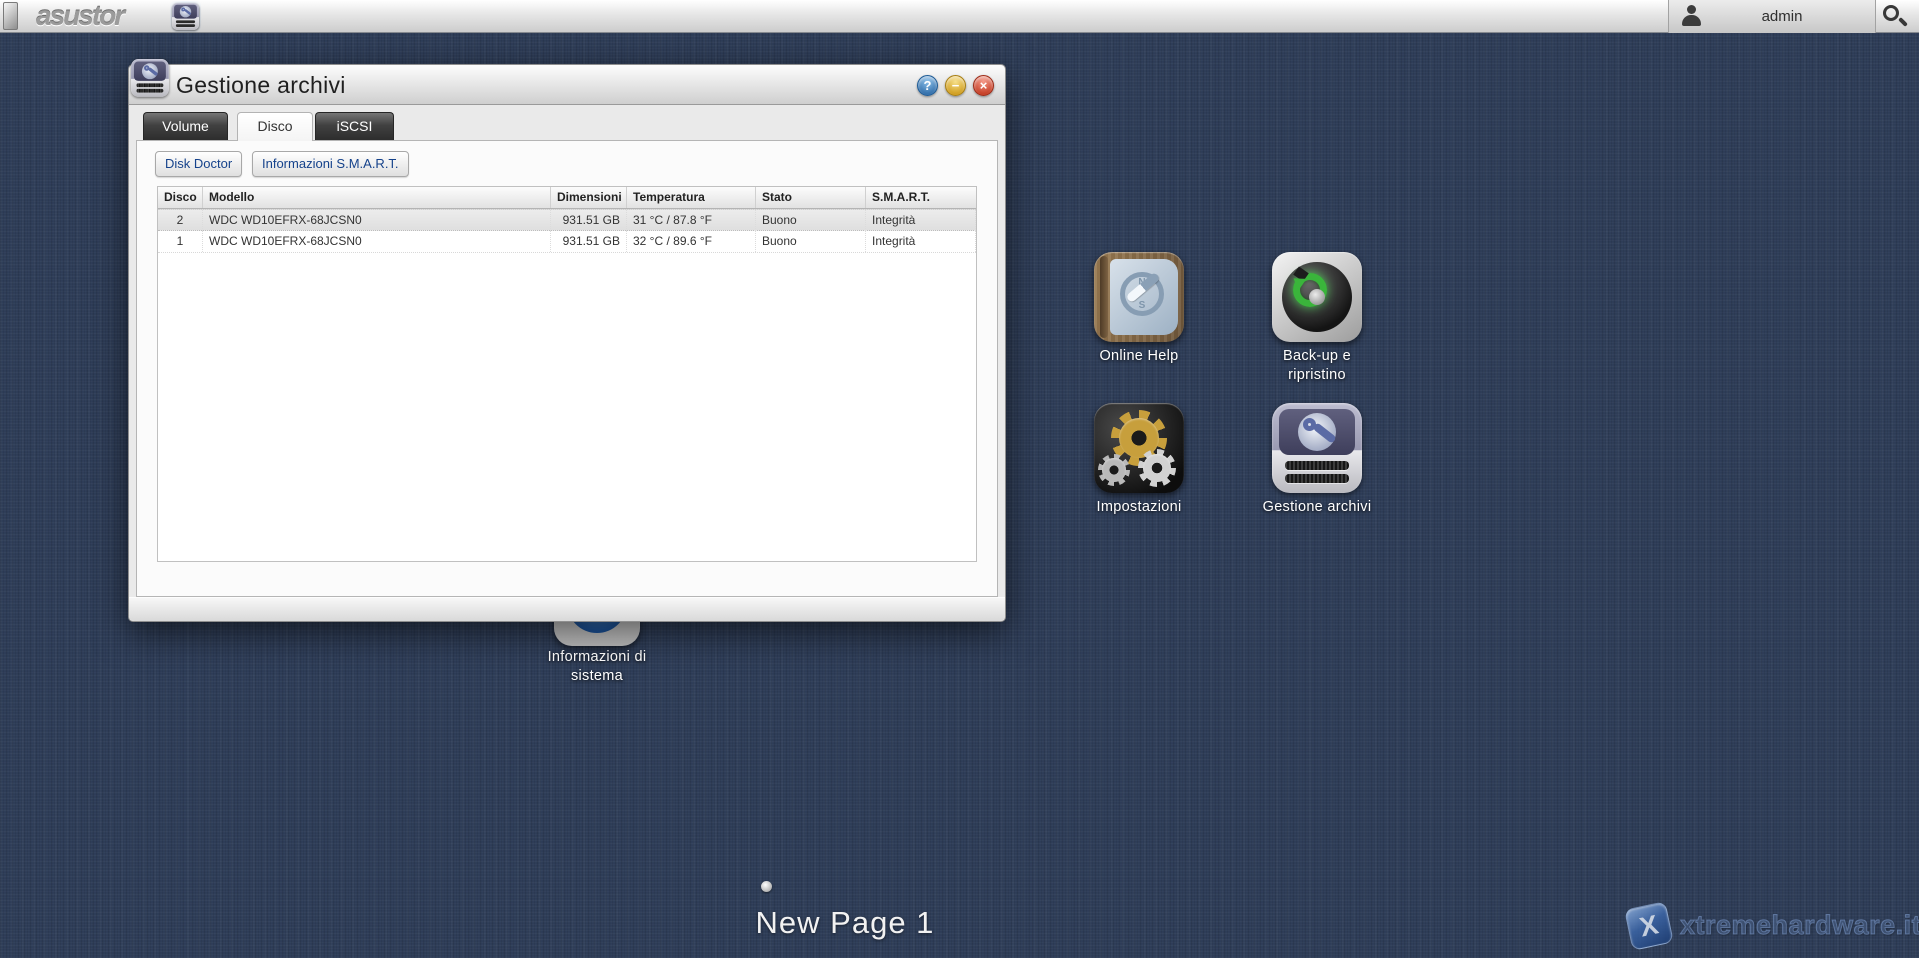  I want to click on asustor-logo: asustor, so click(80, 15).